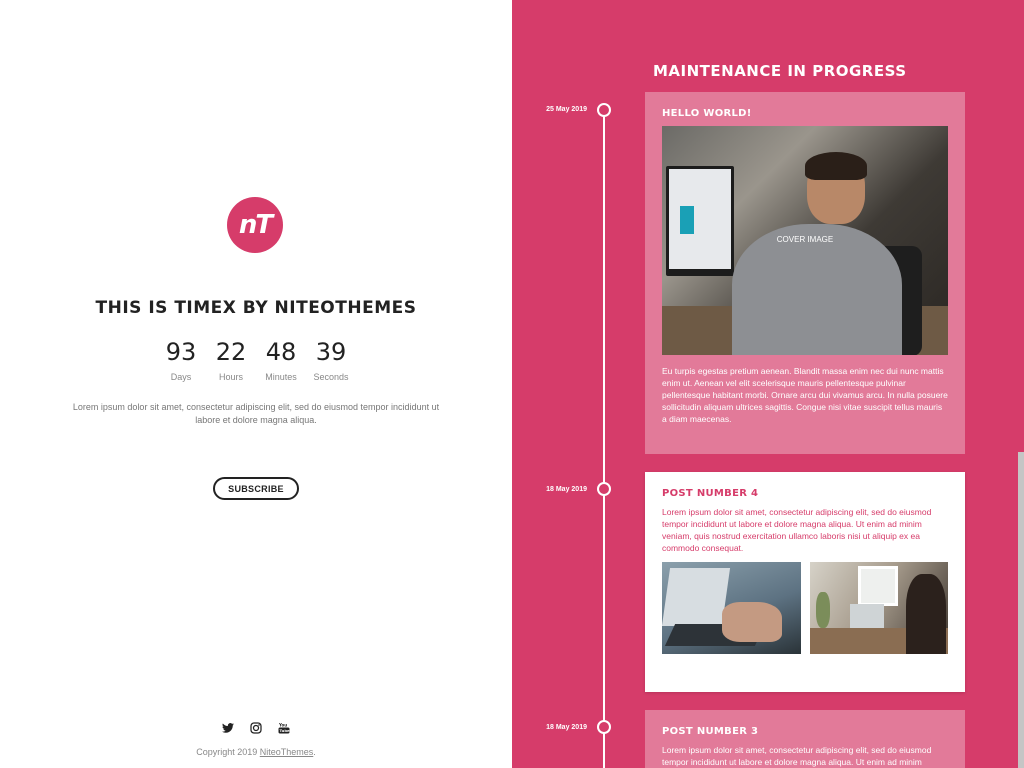 Image resolution: width=1024 pixels, height=768 pixels. I want to click on laptop-photo, so click(731, 608).